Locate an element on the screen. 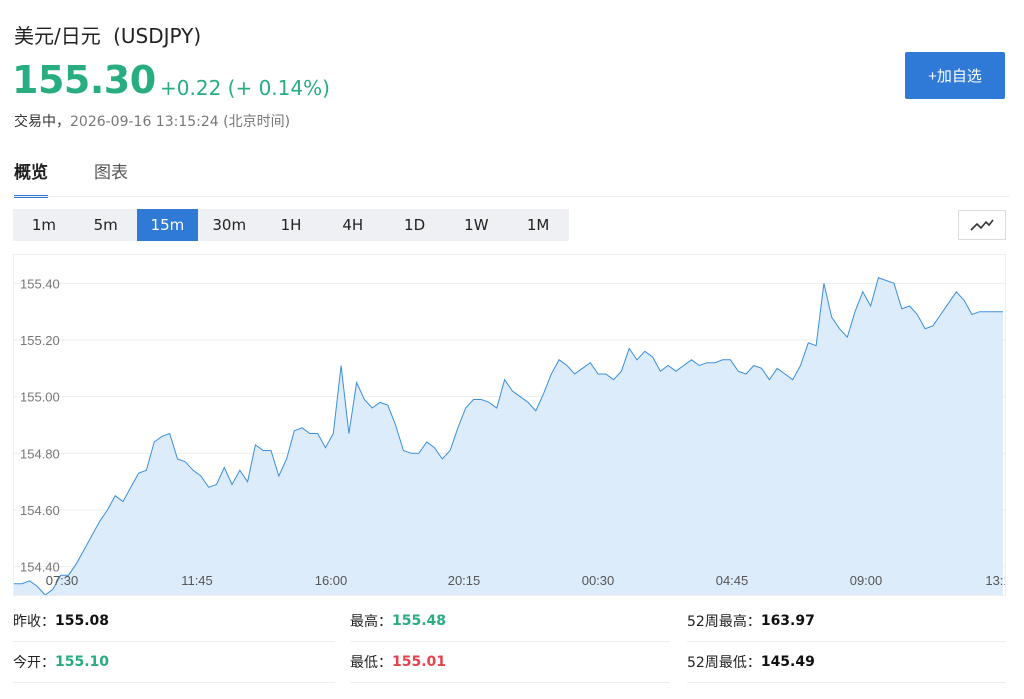 This screenshot has width=1024, height=699. chart-type-button is located at coordinates (982, 225).